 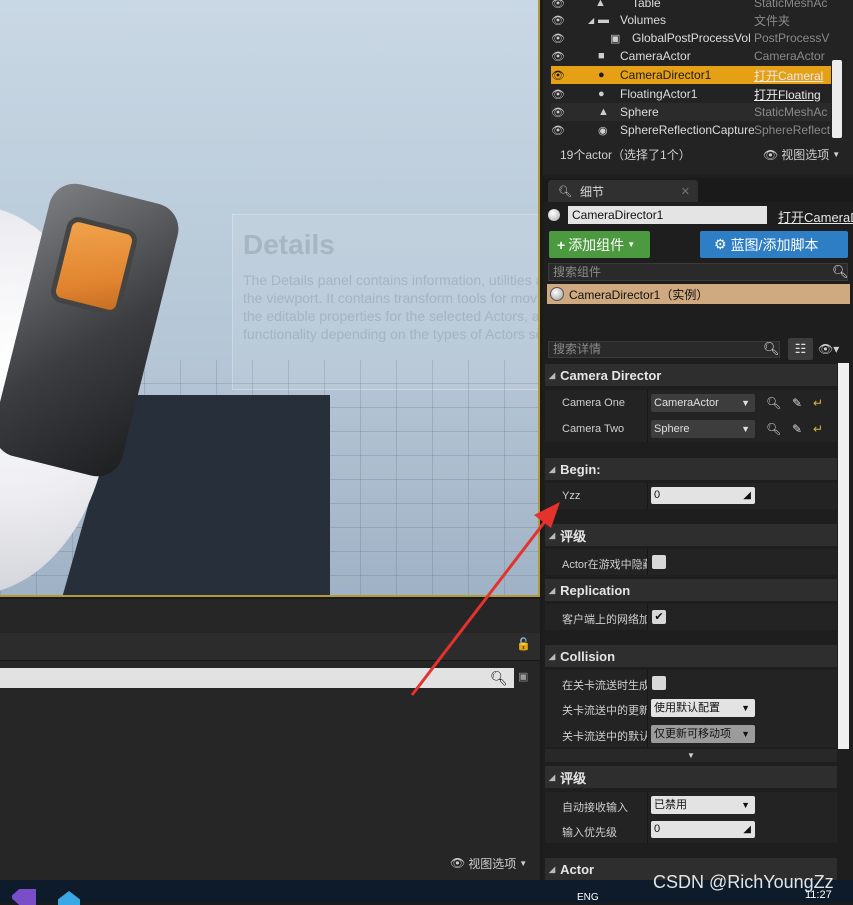 What do you see at coordinates (685, 191) in the screenshot?
I see `close-icon: ✕` at bounding box center [685, 191].